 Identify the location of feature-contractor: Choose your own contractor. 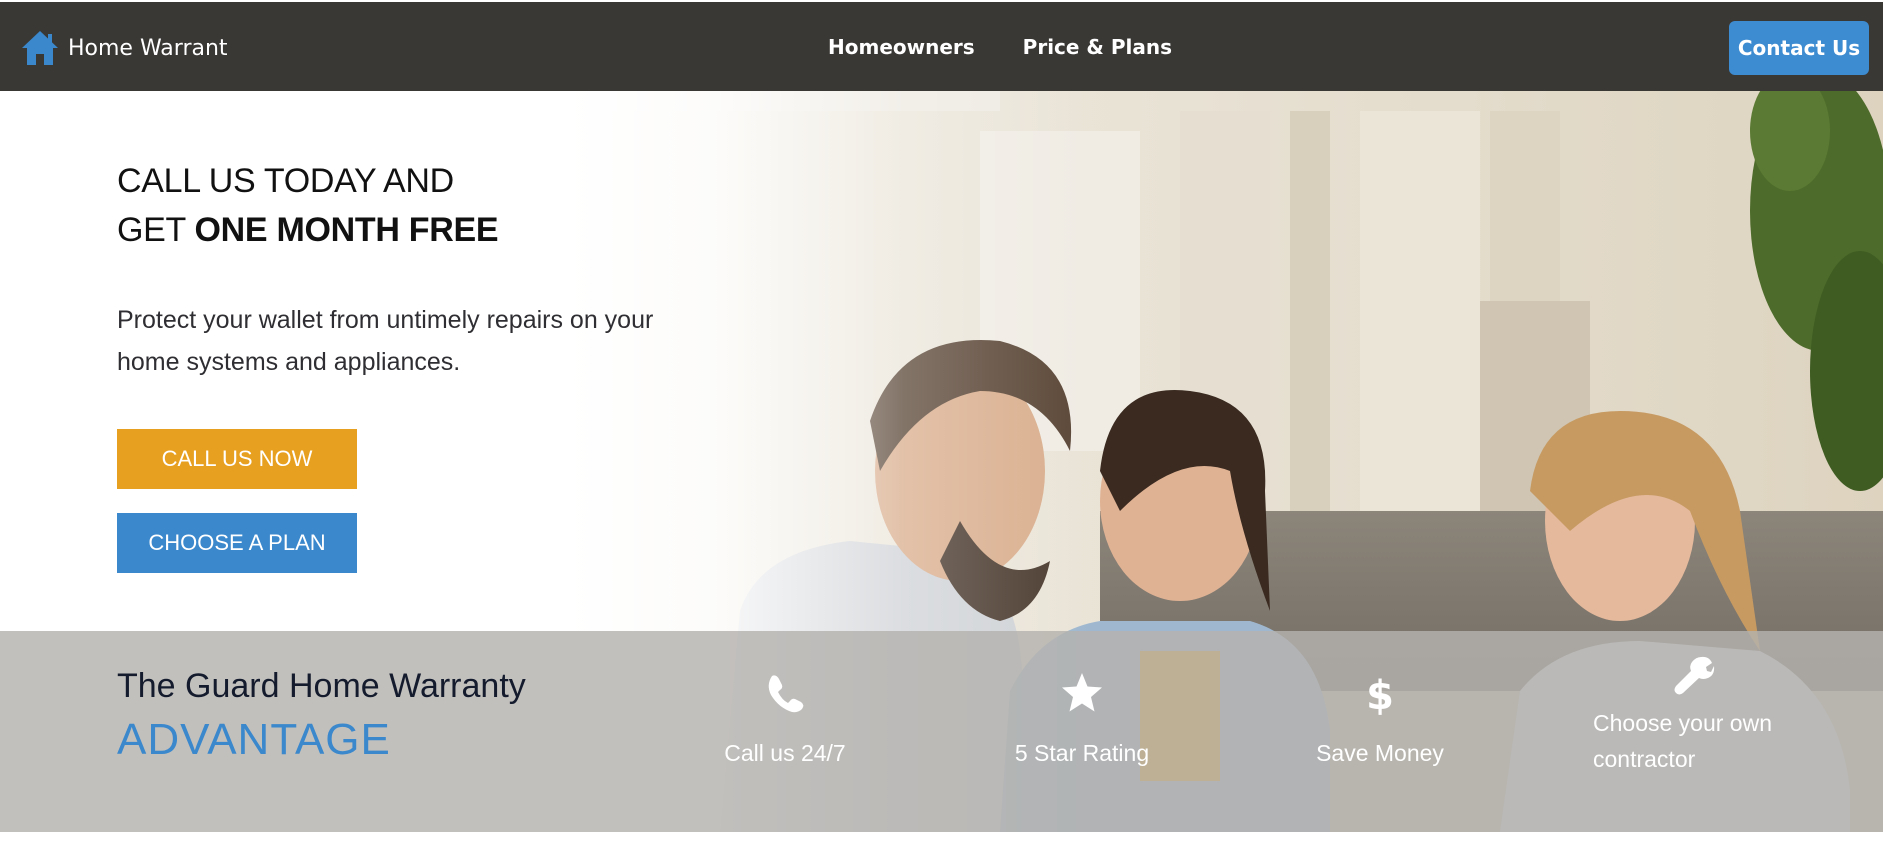
(1693, 715).